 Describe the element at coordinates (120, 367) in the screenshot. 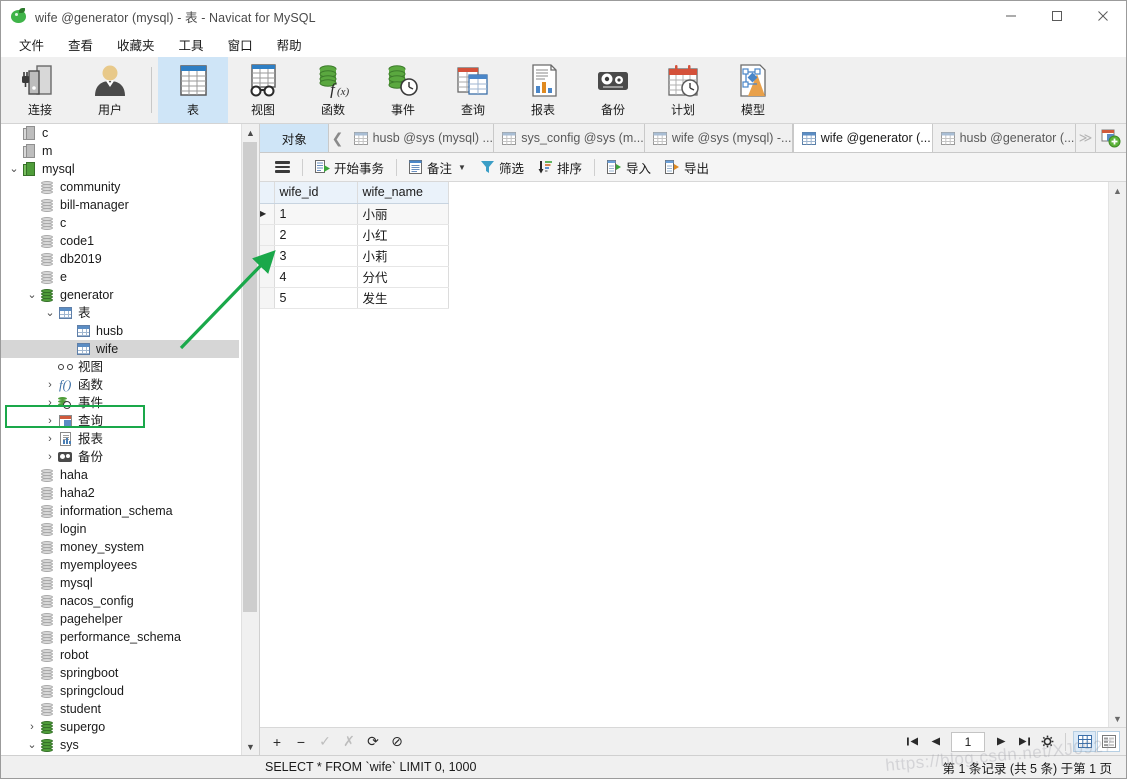

I see `tree-node-: 视图` at that location.